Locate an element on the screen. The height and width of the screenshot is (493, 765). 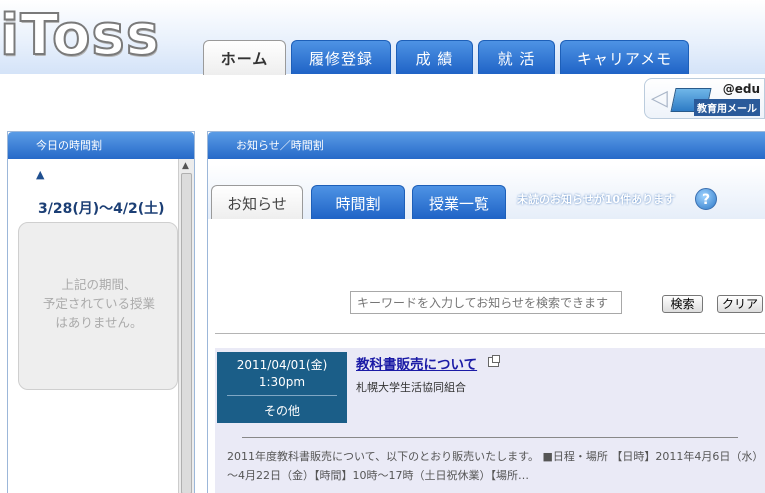
edu-domain-label: @edu is located at coordinates (741, 89).